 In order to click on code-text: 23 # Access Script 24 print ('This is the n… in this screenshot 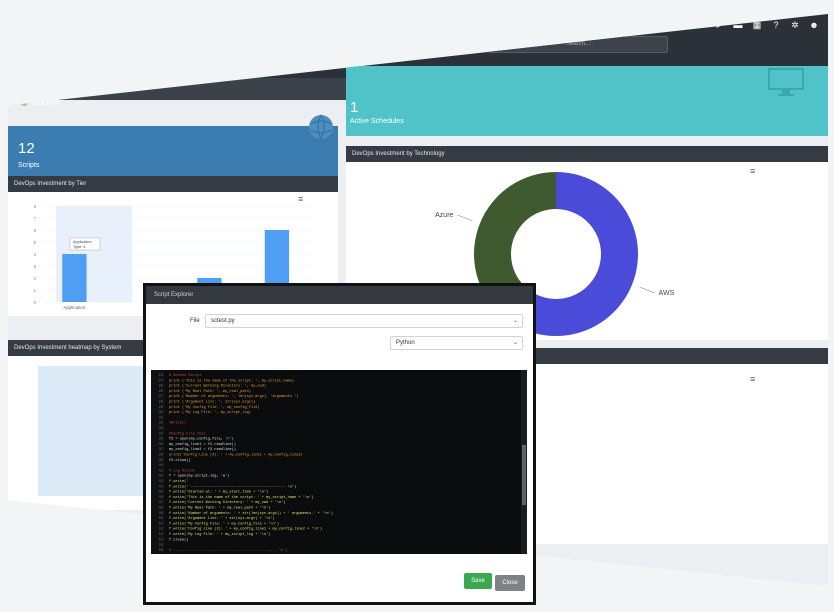, I will do `click(246, 463)`.